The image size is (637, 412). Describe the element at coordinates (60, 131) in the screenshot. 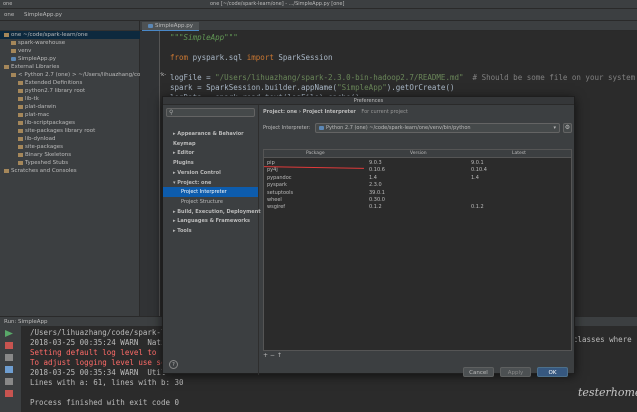

I see `project-tree-item-label: site-packages library root` at that location.